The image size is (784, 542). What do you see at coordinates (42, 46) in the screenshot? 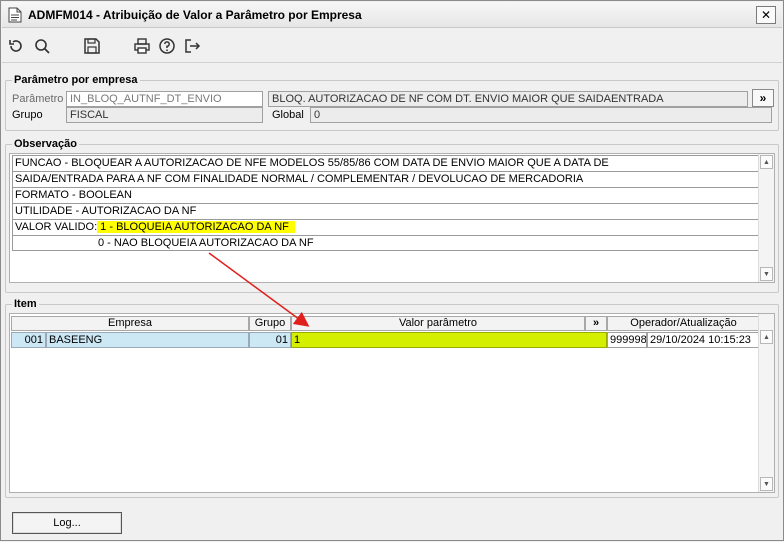
I see `search-icon` at bounding box center [42, 46].